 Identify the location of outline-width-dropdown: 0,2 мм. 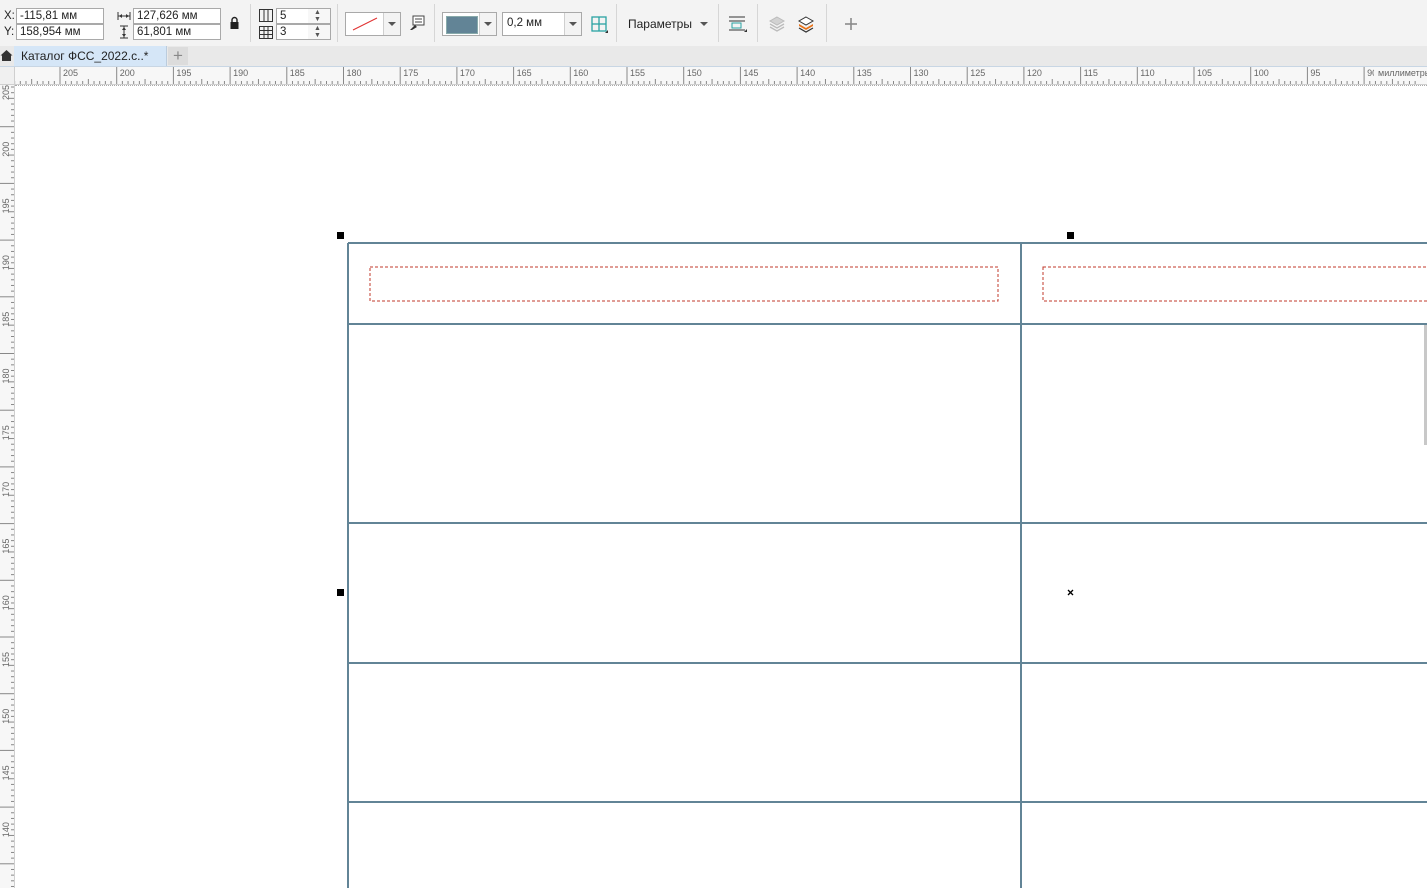
(542, 24).